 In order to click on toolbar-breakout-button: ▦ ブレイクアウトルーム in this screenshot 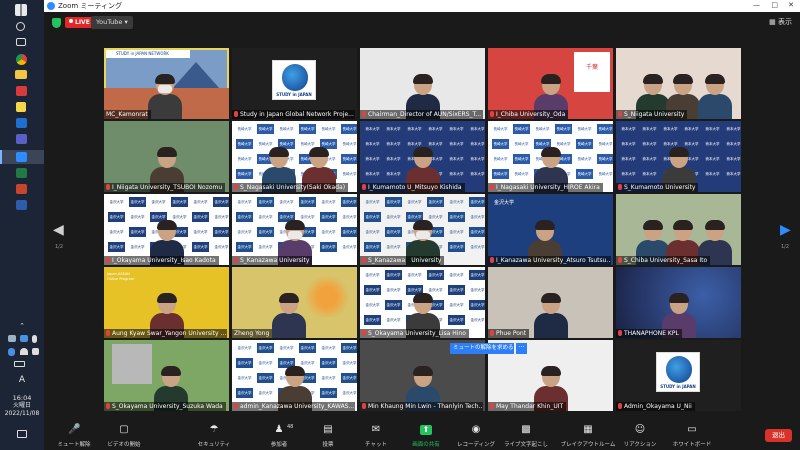, I will do `click(588, 435)`.